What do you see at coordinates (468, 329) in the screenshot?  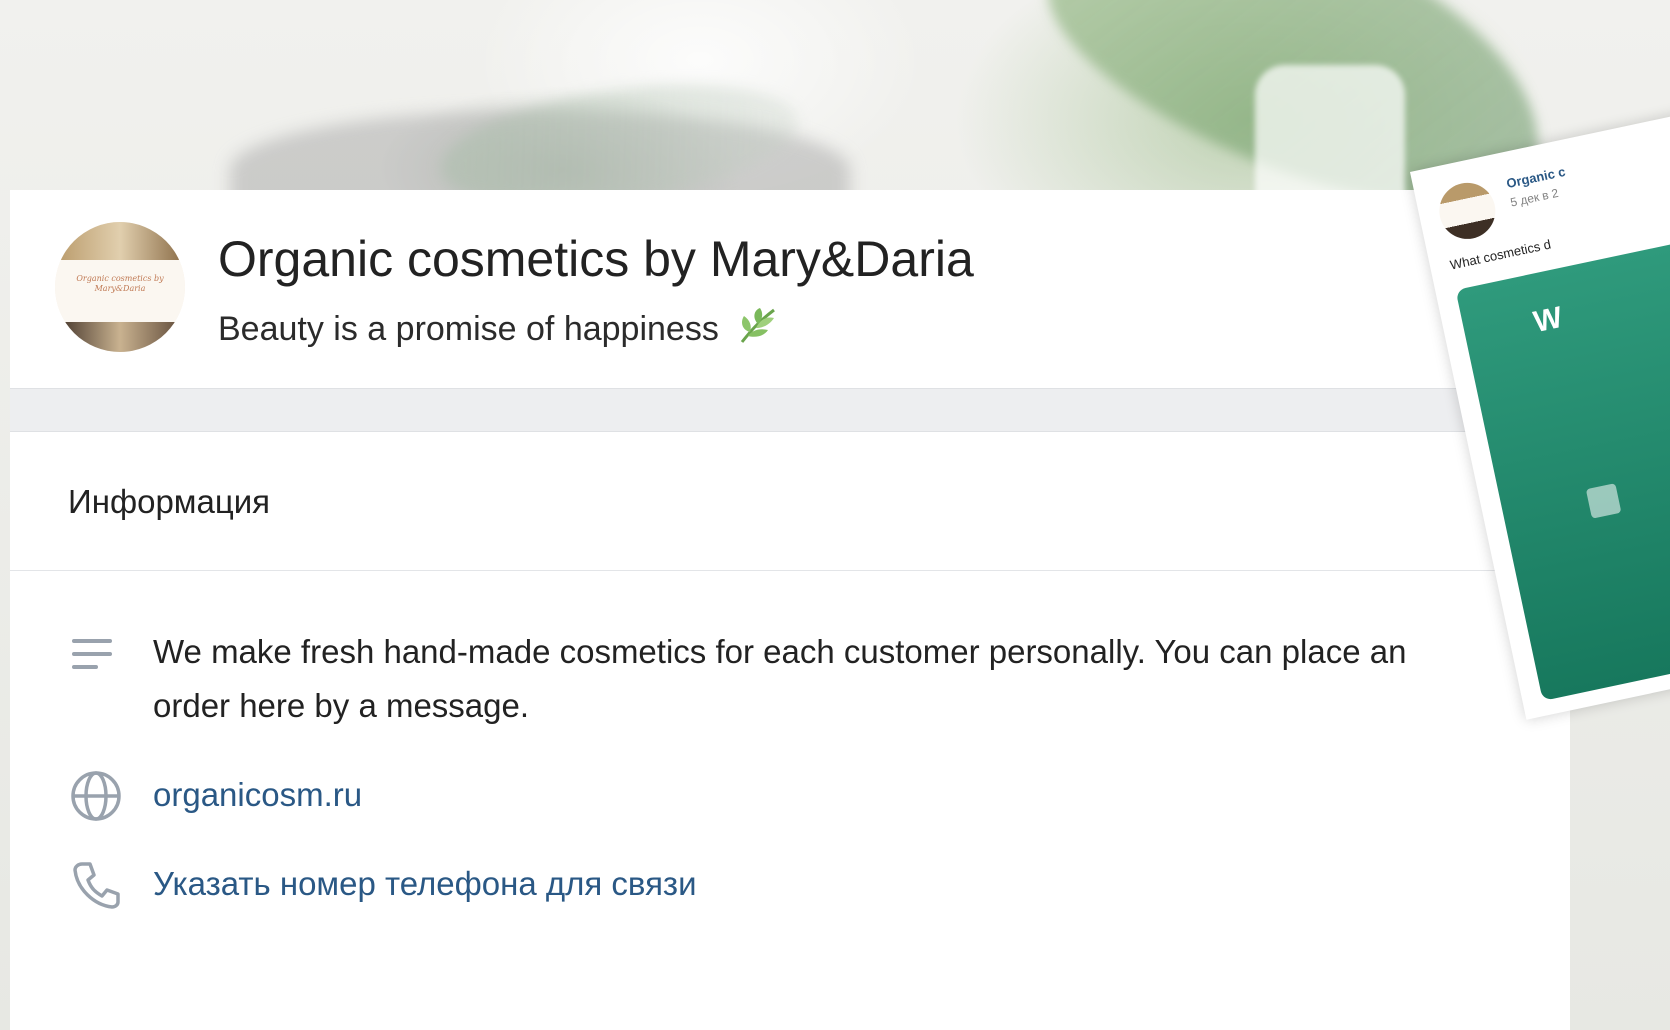 I see `group-status-text: Beauty is a promise of happiness` at bounding box center [468, 329].